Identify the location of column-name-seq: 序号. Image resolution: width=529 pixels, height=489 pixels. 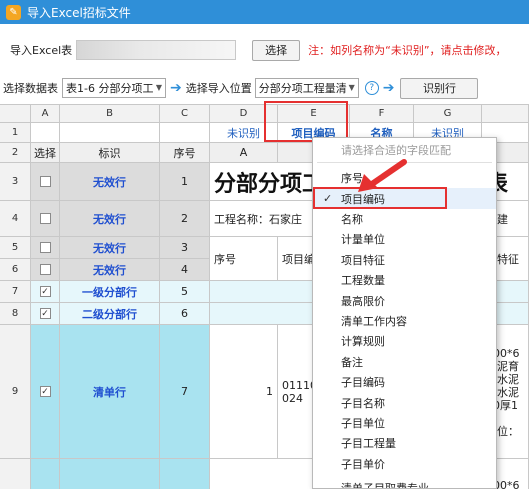
(185, 153).